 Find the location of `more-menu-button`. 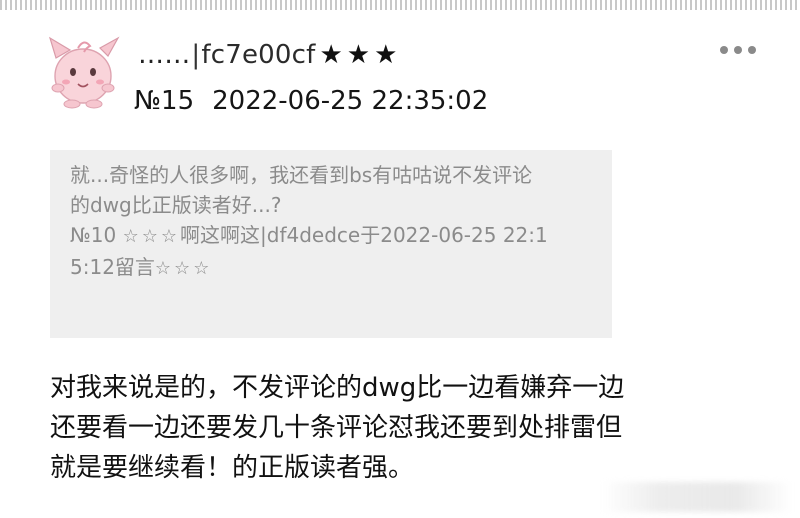

more-menu-button is located at coordinates (739, 50).